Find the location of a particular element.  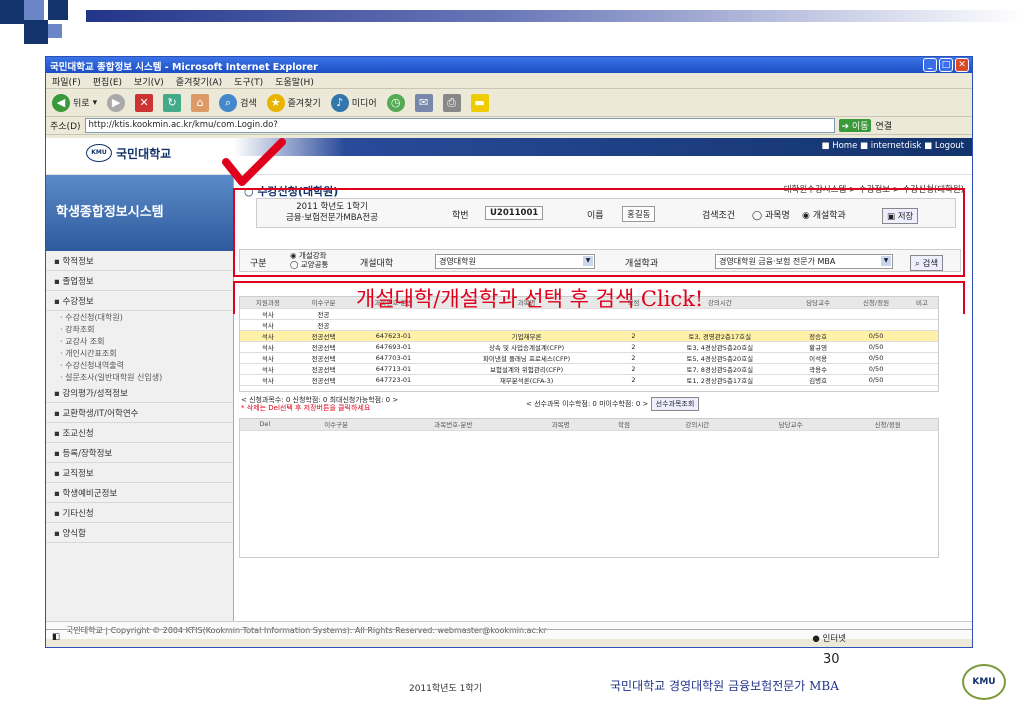

mail-icon: ✉ is located at coordinates (423, 102).